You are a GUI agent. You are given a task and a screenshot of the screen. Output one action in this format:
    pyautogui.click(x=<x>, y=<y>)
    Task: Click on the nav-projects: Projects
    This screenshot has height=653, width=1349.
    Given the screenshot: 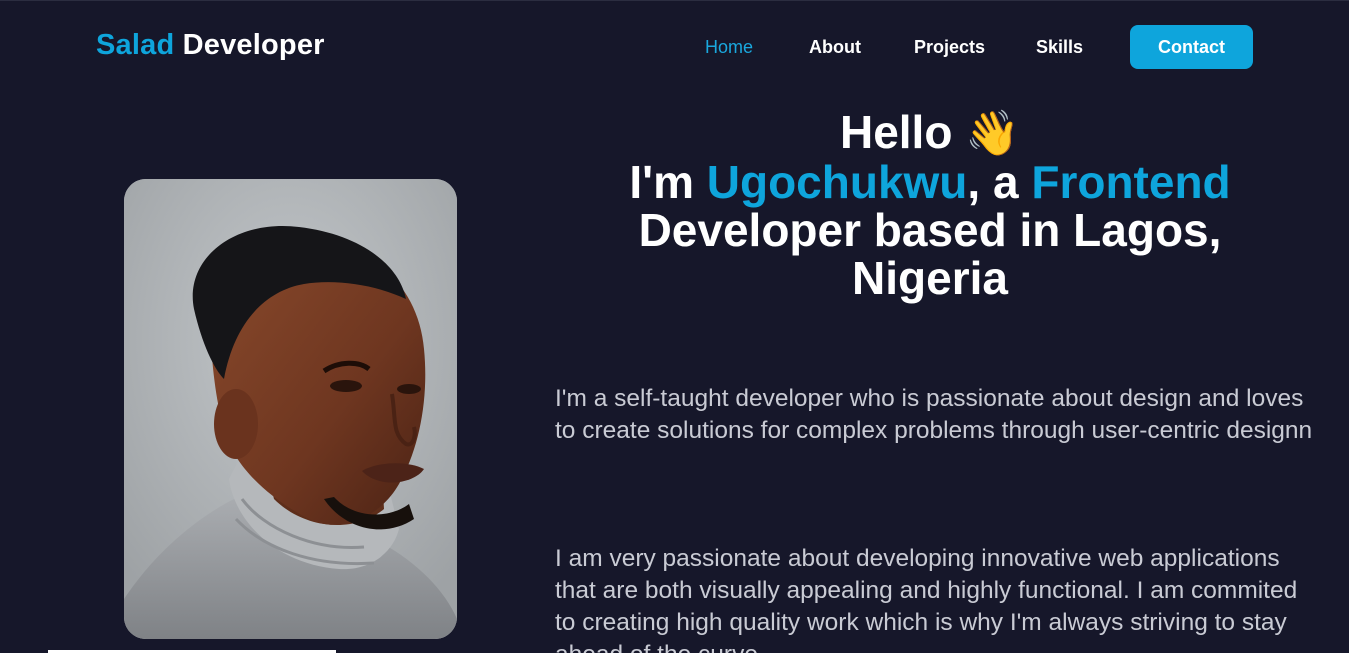 What is the action you would take?
    pyautogui.click(x=949, y=47)
    